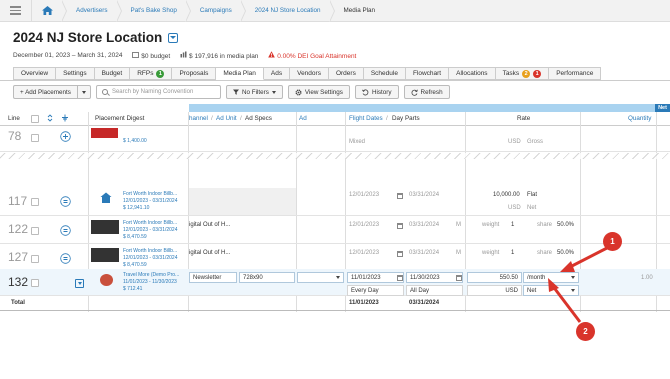 The height and width of the screenshot is (379, 670). I want to click on rate-currency-field: USD, so click(494, 290).